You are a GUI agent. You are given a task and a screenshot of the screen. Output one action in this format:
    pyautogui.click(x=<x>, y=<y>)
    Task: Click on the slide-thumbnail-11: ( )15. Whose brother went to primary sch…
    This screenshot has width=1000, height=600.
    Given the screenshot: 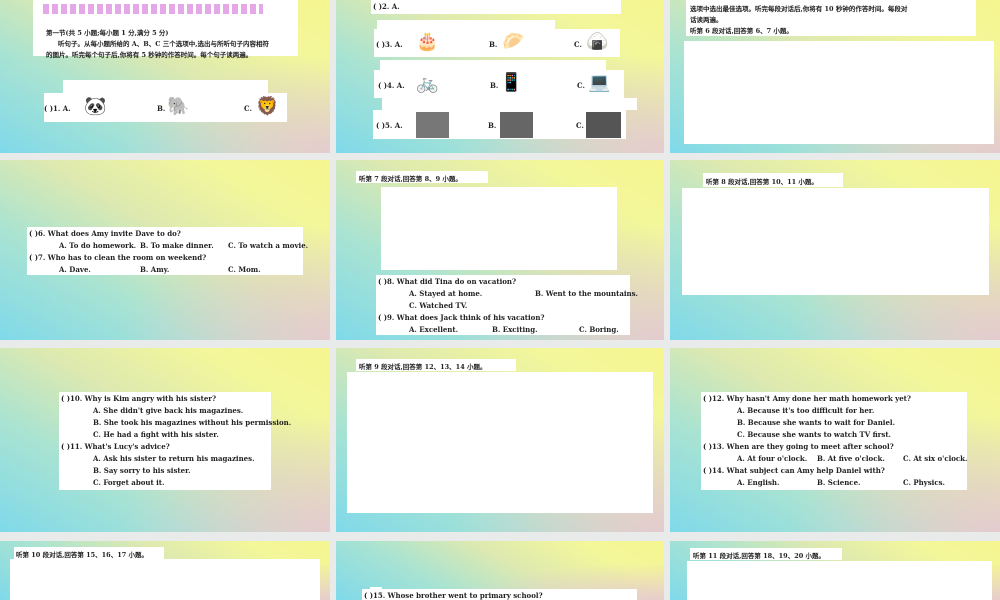 What is the action you would take?
    pyautogui.click(x=500, y=570)
    